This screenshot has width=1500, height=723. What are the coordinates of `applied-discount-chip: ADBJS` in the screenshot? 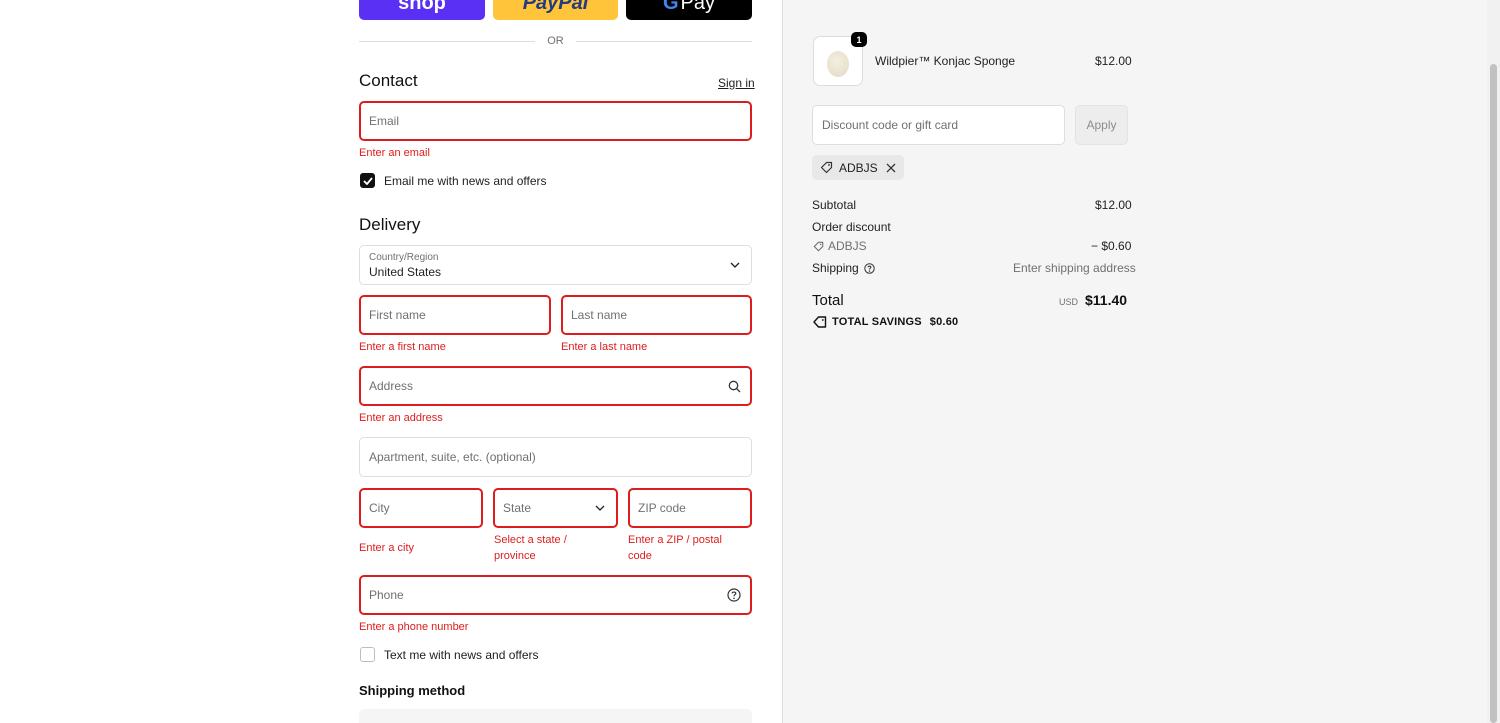 It's located at (858, 167).